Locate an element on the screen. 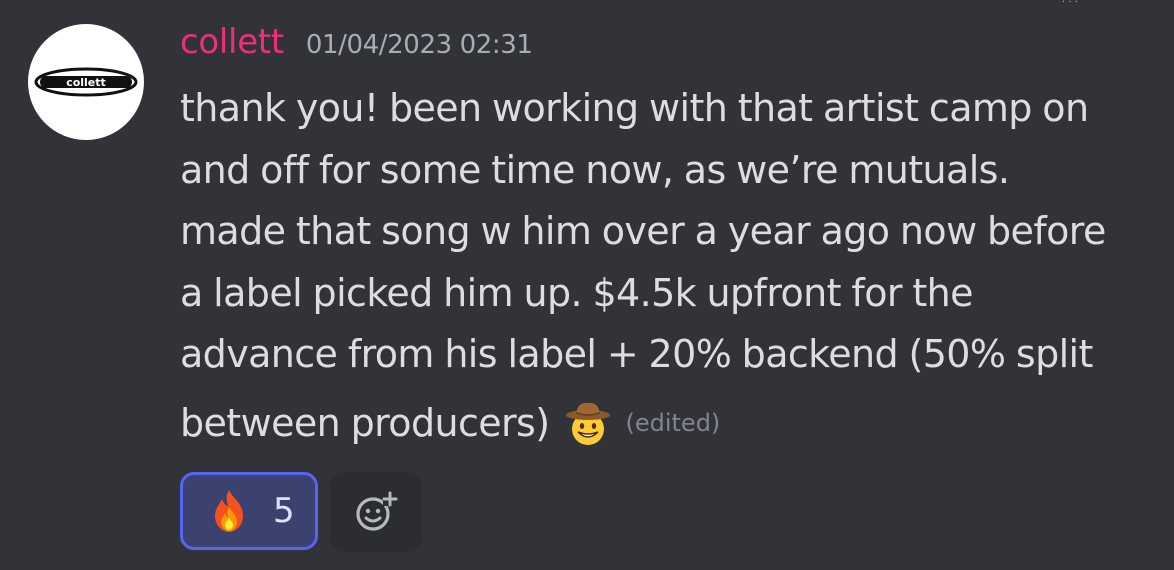 The image size is (1174, 570). fire-icon is located at coordinates (229, 511).